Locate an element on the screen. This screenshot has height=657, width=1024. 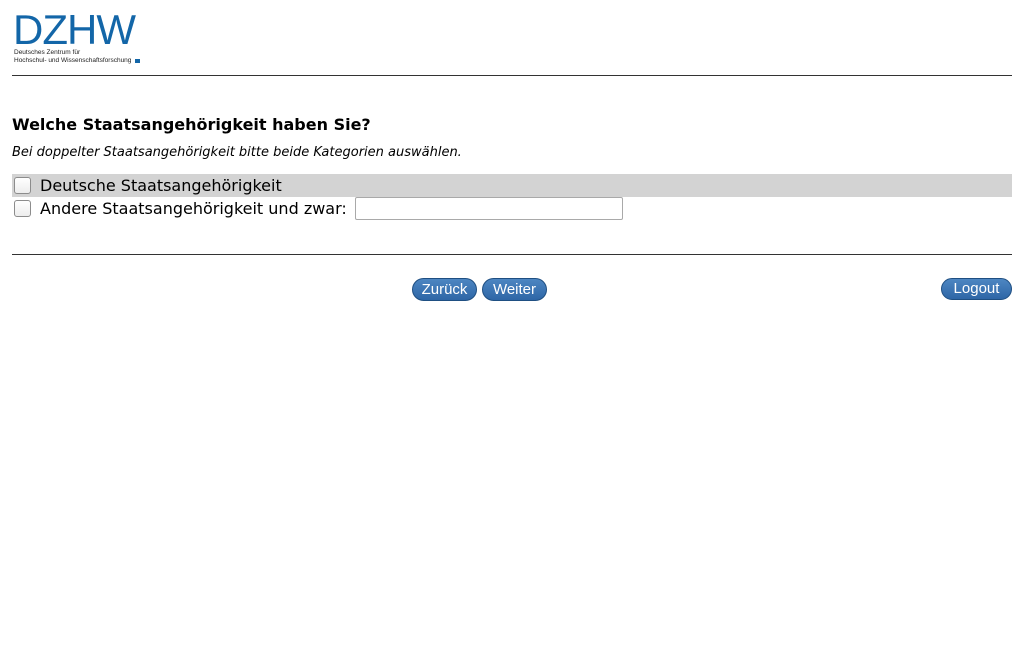
option-other-nationality: Andere Staatsangehörigkeit und zwar: is located at coordinates (512, 208).